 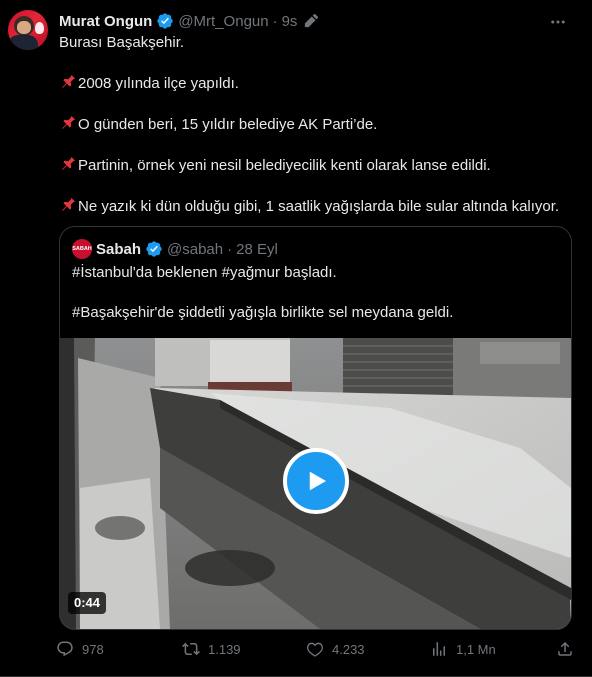 I want to click on quoted-name: Sabah, so click(x=118, y=249).